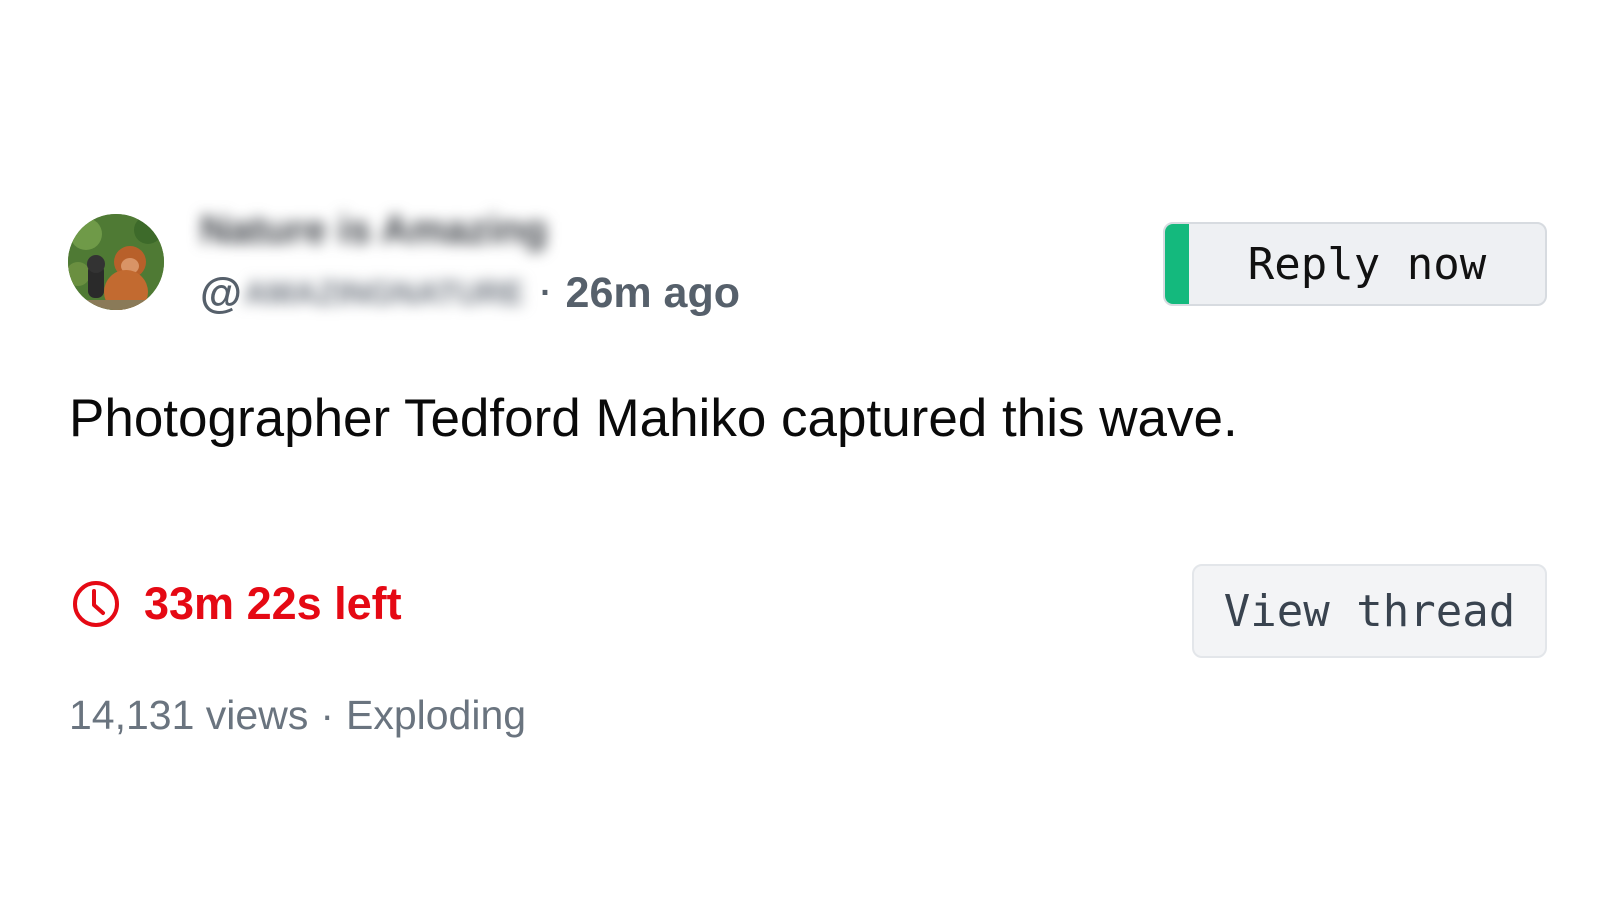 This screenshot has height=900, width=1600. I want to click on reply-now-button: Reply now, so click(1355, 264).